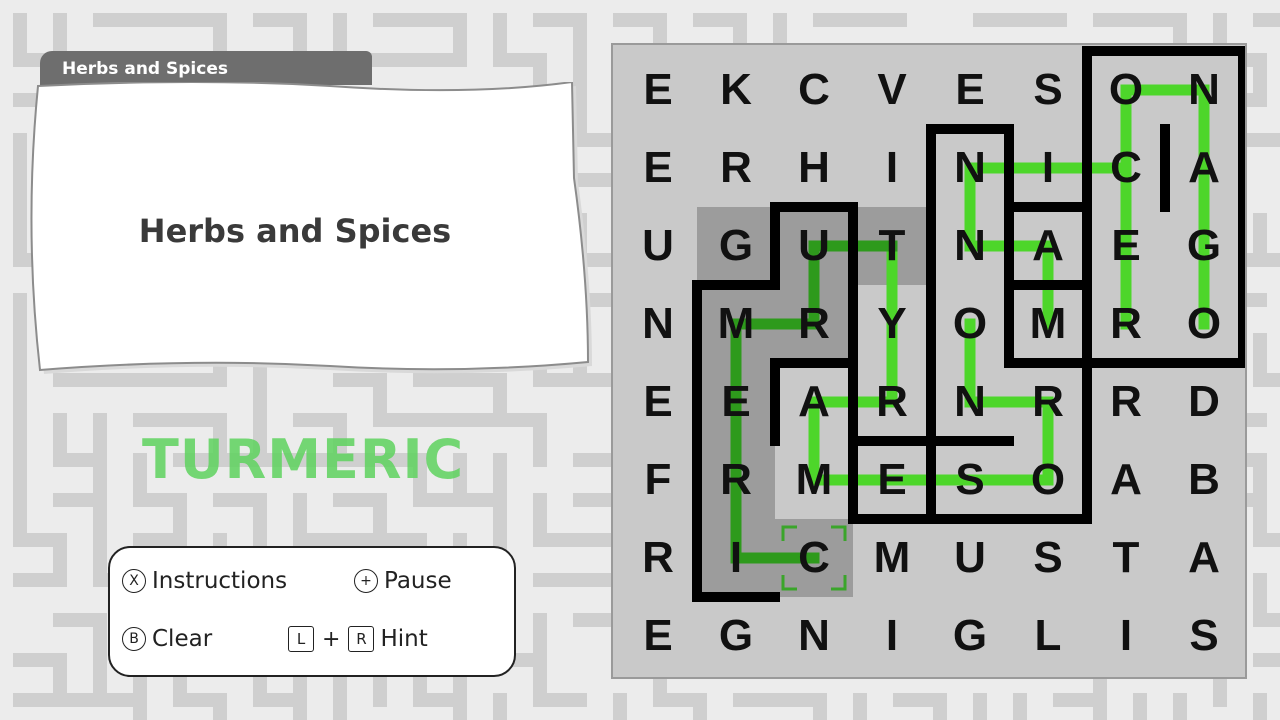 The image size is (1280, 720). I want to click on pause-control: + Pause, so click(403, 581).